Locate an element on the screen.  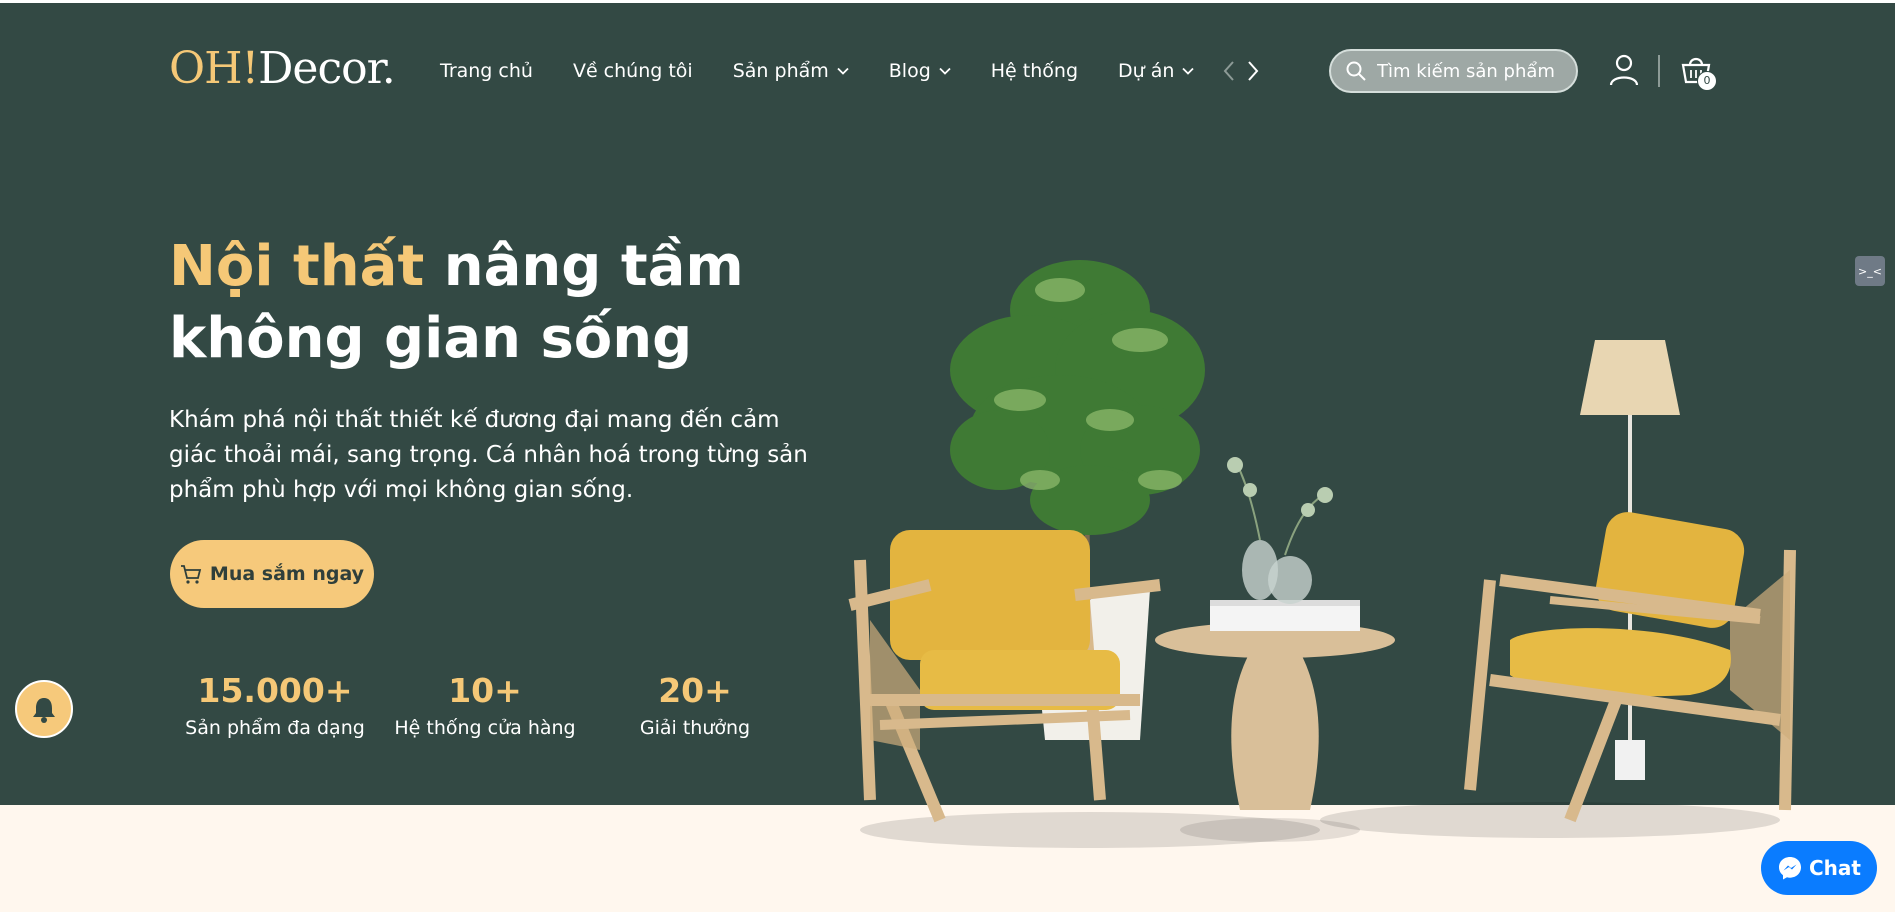
stat-products: 15.000+ Sản phẩm đa dạng is located at coordinates (275, 705).